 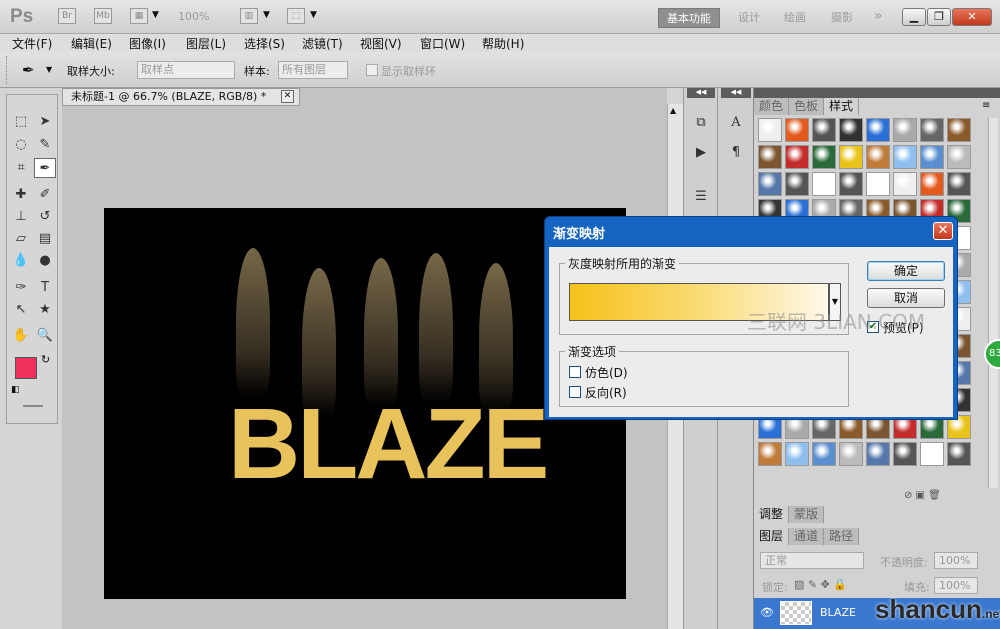 What do you see at coordinates (442, 43) in the screenshot?
I see `menu-window: 窗口(W)` at bounding box center [442, 43].